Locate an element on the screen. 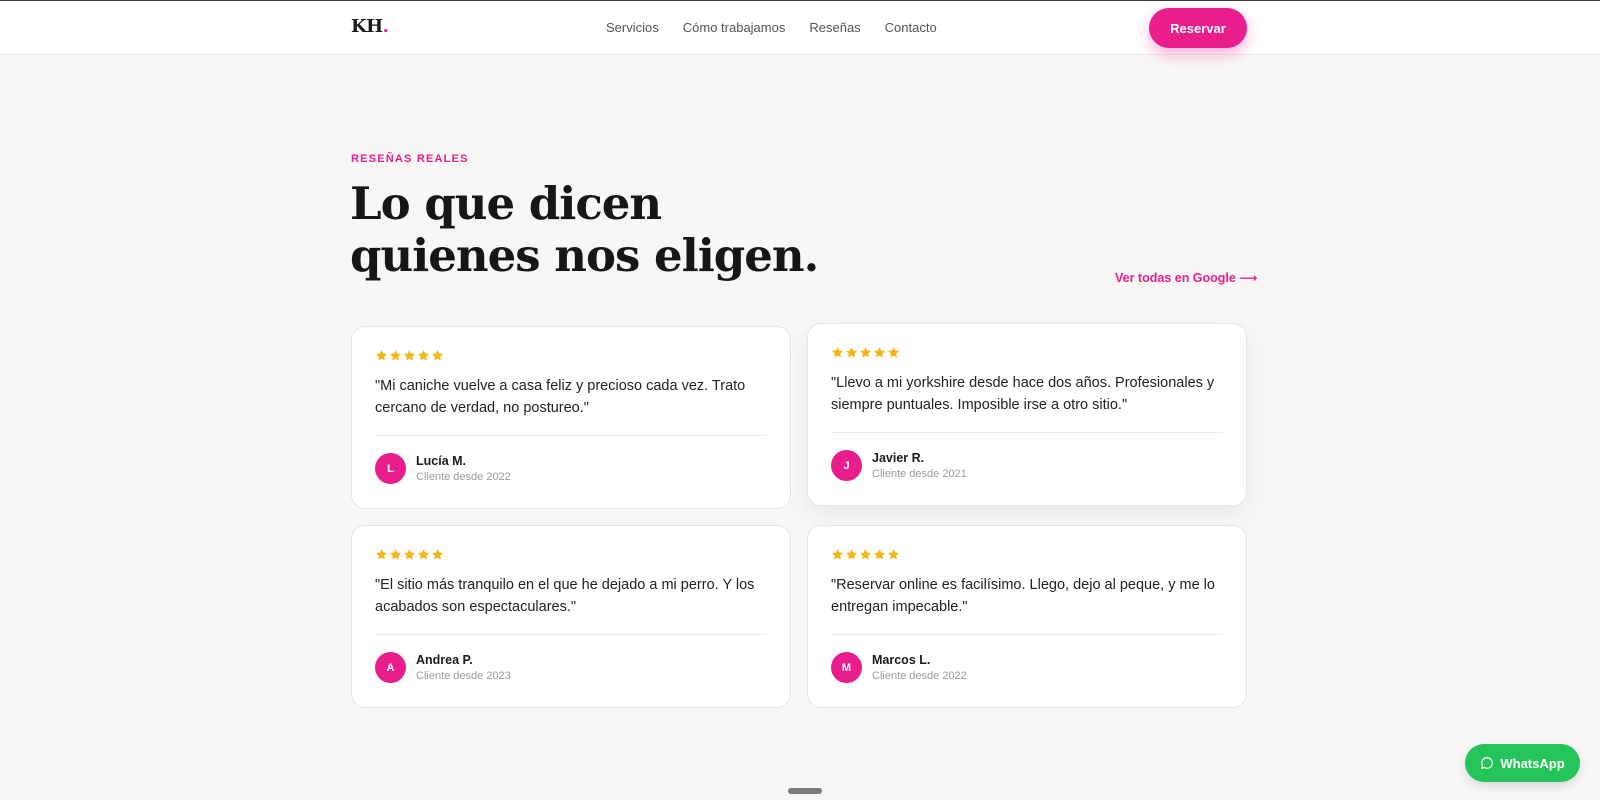  section-title: Lo que dicen quienes nos eligen. is located at coordinates (610, 230).